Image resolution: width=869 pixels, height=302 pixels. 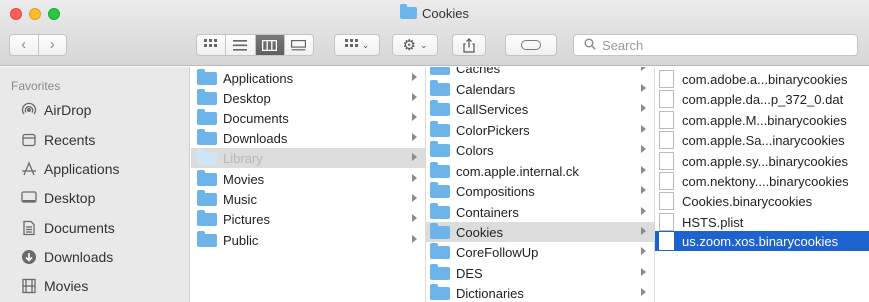 I want to click on list-item: Music, so click(x=308, y=199).